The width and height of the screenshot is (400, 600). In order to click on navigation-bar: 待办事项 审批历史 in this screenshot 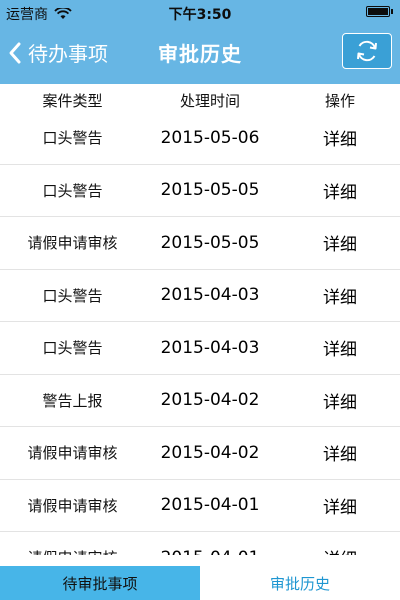, I will do `click(200, 54)`.